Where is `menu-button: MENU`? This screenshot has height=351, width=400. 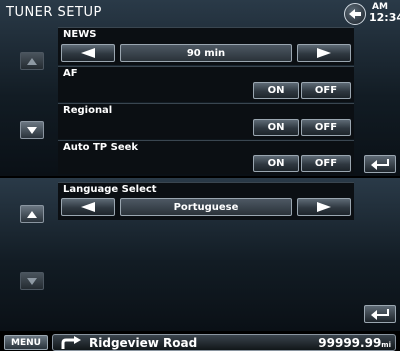
menu-button: MENU is located at coordinates (26, 342).